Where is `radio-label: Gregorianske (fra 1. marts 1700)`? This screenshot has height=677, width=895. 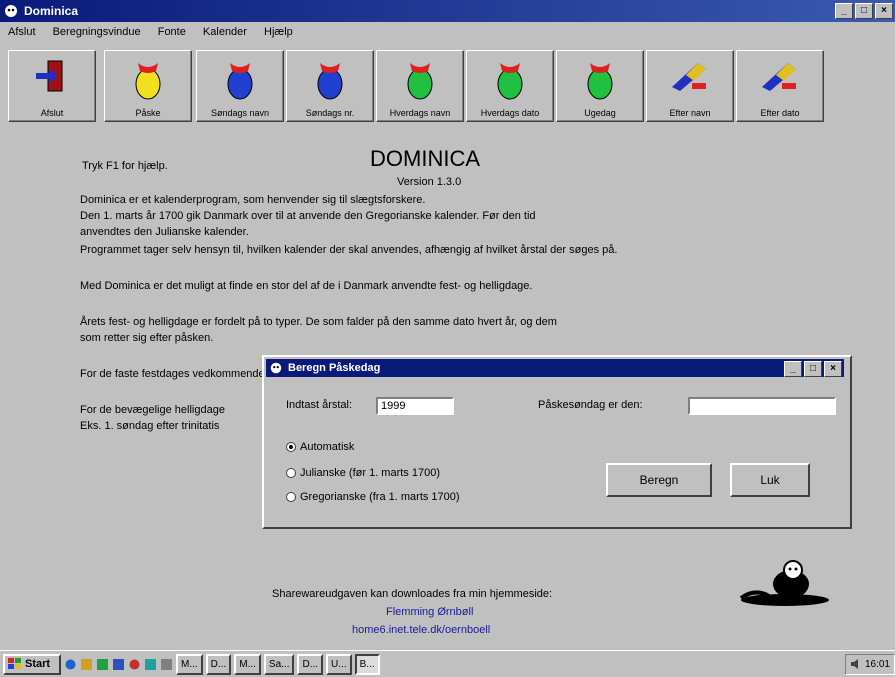 radio-label: Gregorianske (fra 1. marts 1700) is located at coordinates (380, 497).